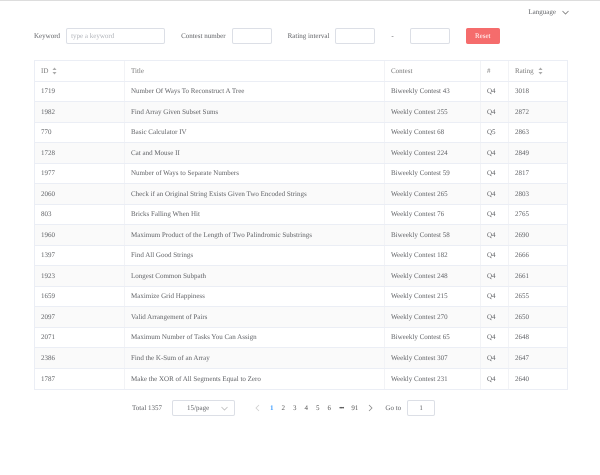 The width and height of the screenshot is (600, 475). What do you see at coordinates (355, 36) in the screenshot?
I see `rating-min-field` at bounding box center [355, 36].